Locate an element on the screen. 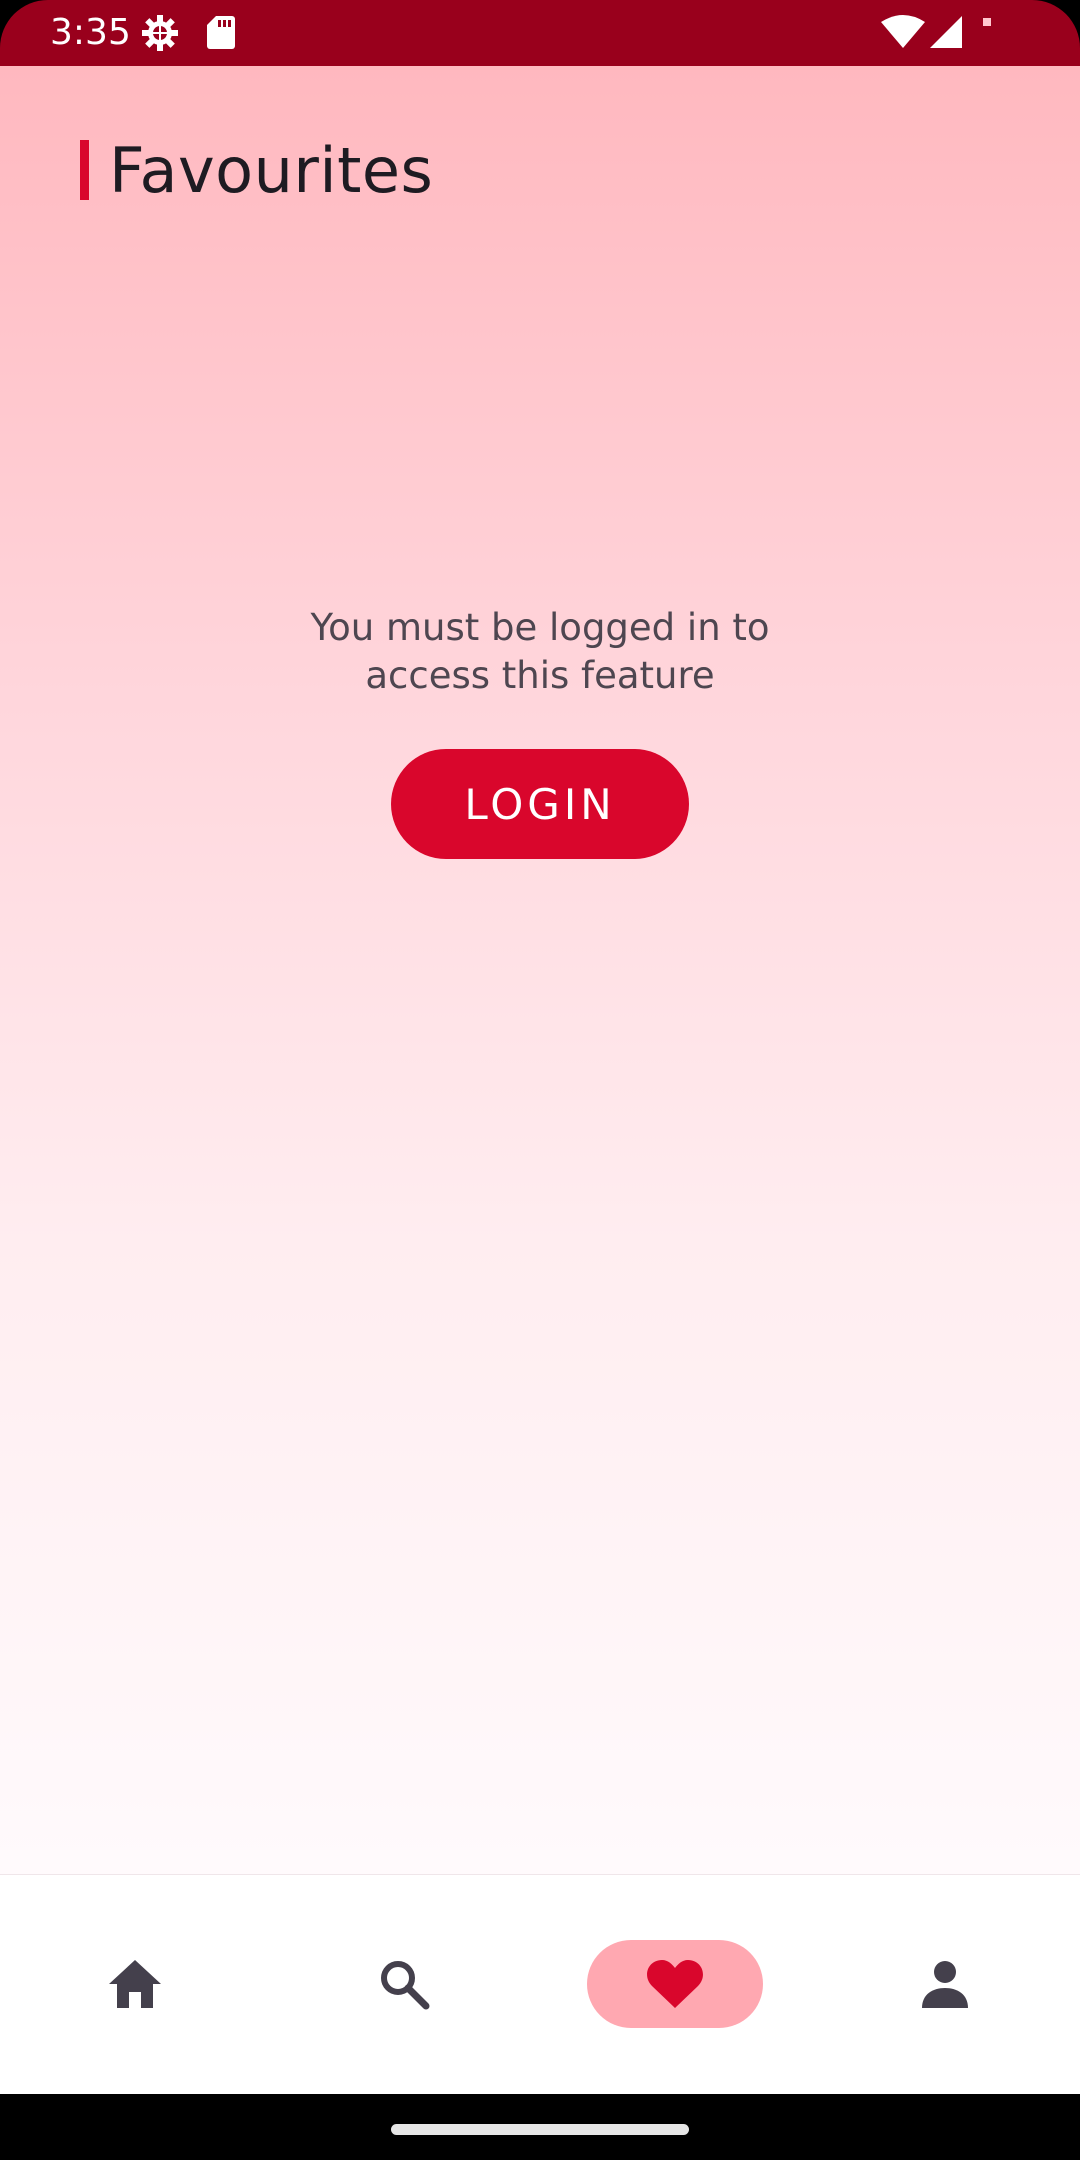 This screenshot has width=1080, height=2160. sd-card-icon is located at coordinates (221, 34).